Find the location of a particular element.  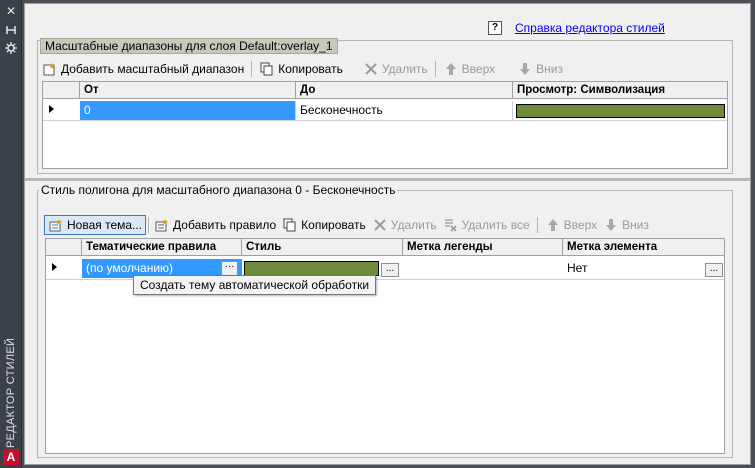

add-scale-range-label: Добавить масштабный диапазон is located at coordinates (153, 69).